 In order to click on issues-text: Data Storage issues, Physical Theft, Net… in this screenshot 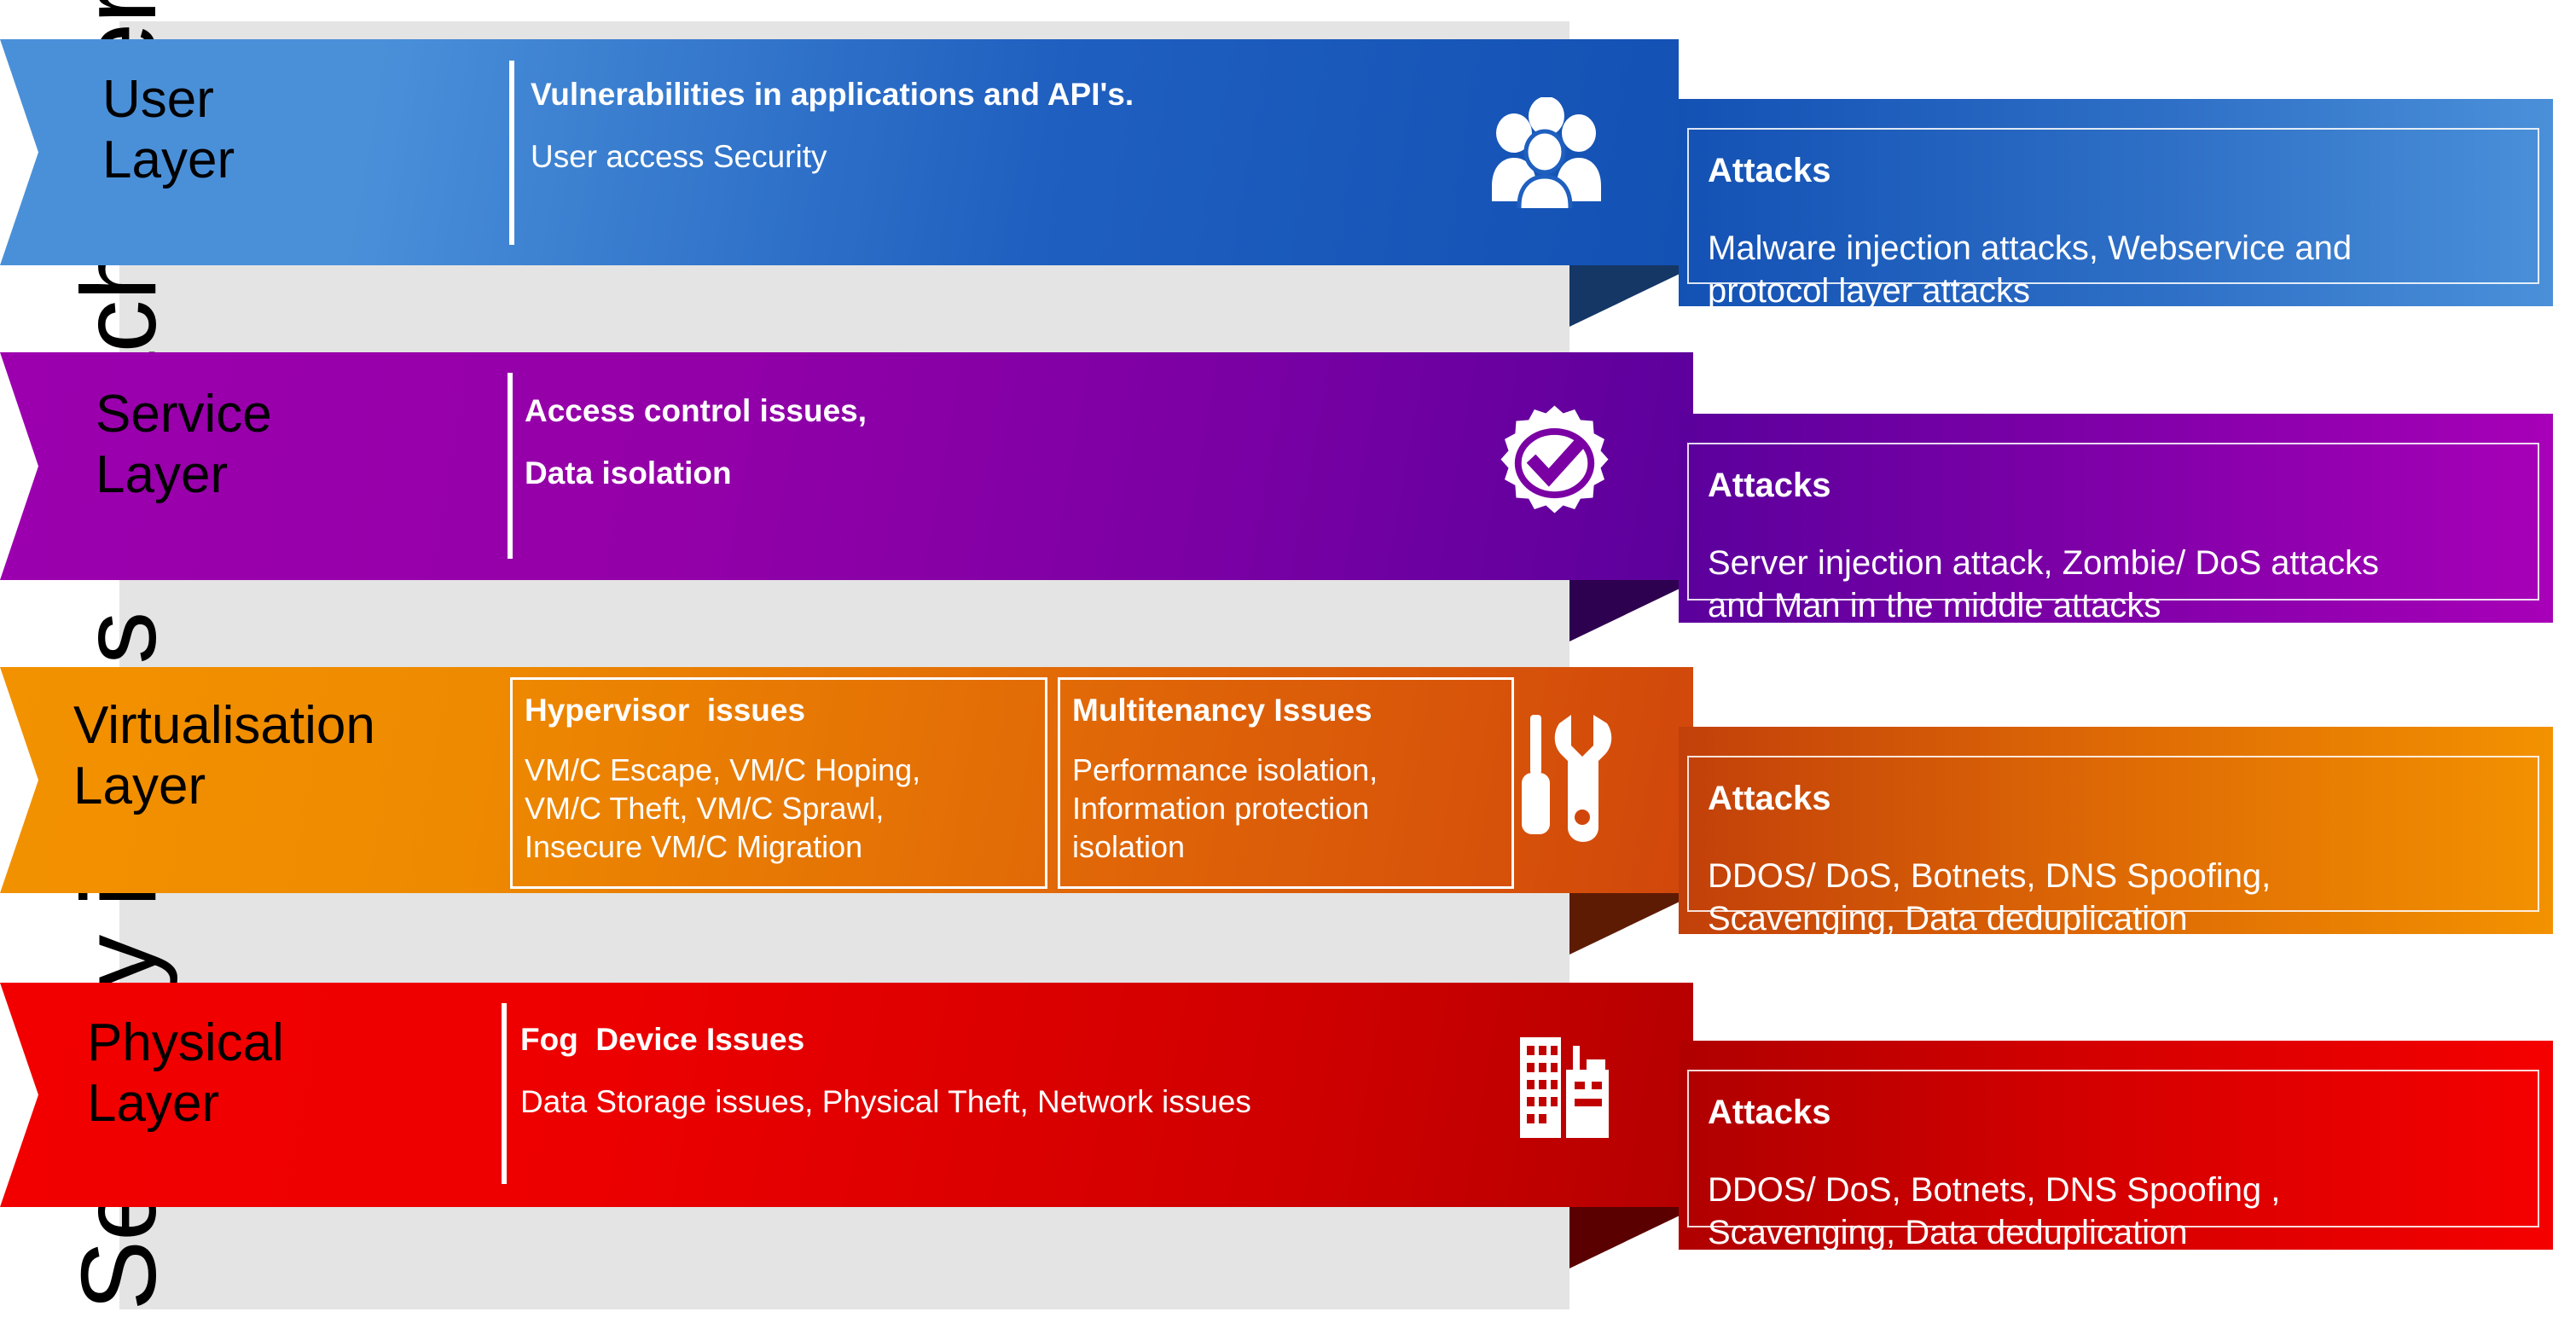, I will do `click(885, 1101)`.